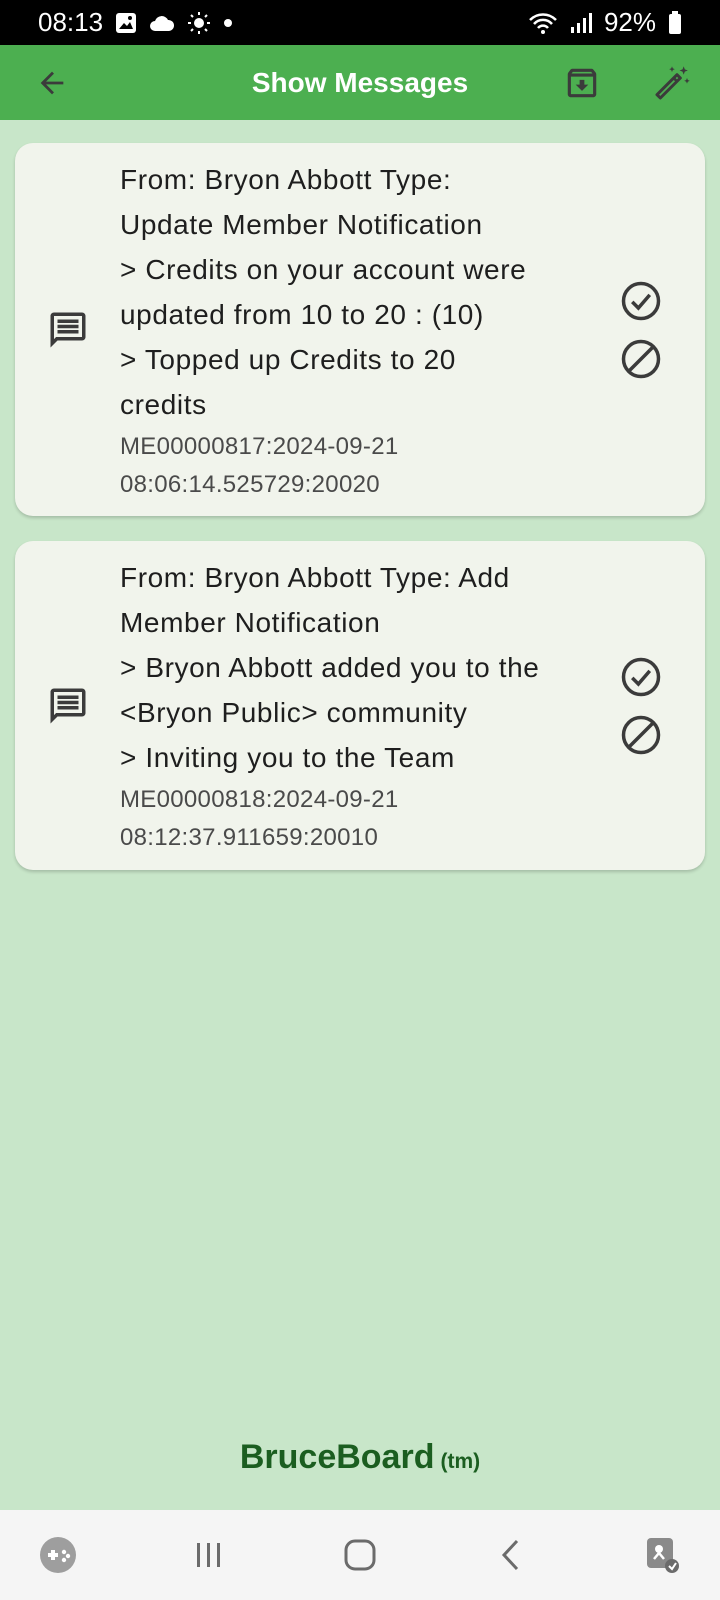 The width and height of the screenshot is (720, 1600). I want to click on message-id: ME00000817:2024-09-21, so click(259, 446).